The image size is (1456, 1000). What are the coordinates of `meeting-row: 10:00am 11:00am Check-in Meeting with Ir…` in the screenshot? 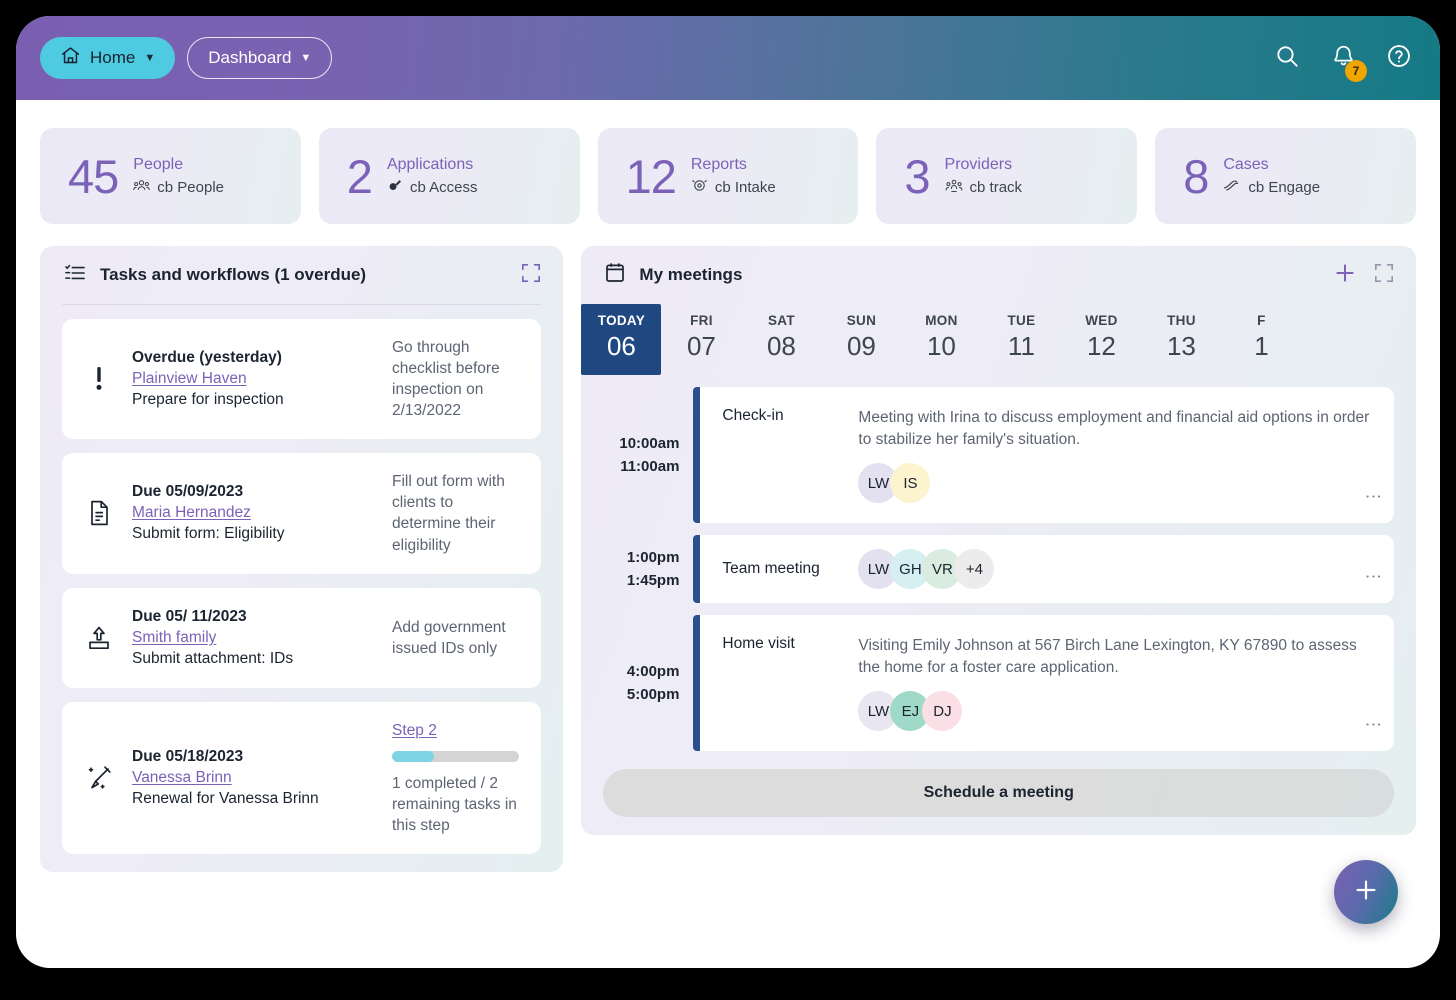 It's located at (987, 455).